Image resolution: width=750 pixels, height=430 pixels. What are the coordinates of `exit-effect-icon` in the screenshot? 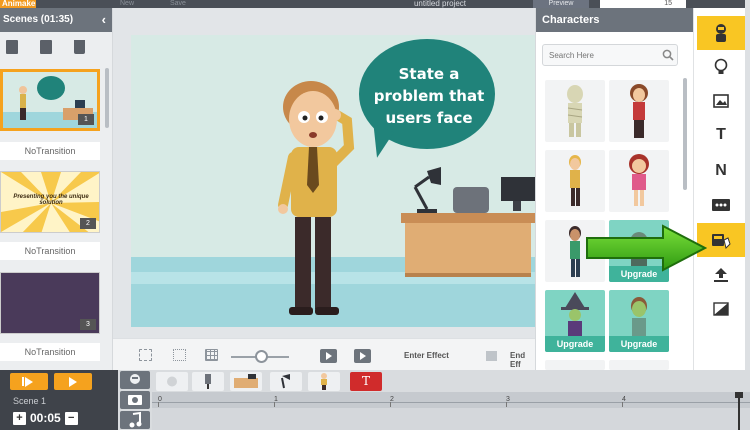 It's located at (491, 356).